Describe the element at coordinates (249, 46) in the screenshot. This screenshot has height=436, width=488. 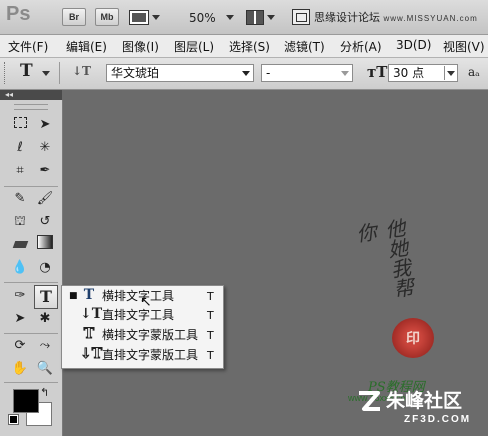
I see `menu-select: 选择(S)` at that location.